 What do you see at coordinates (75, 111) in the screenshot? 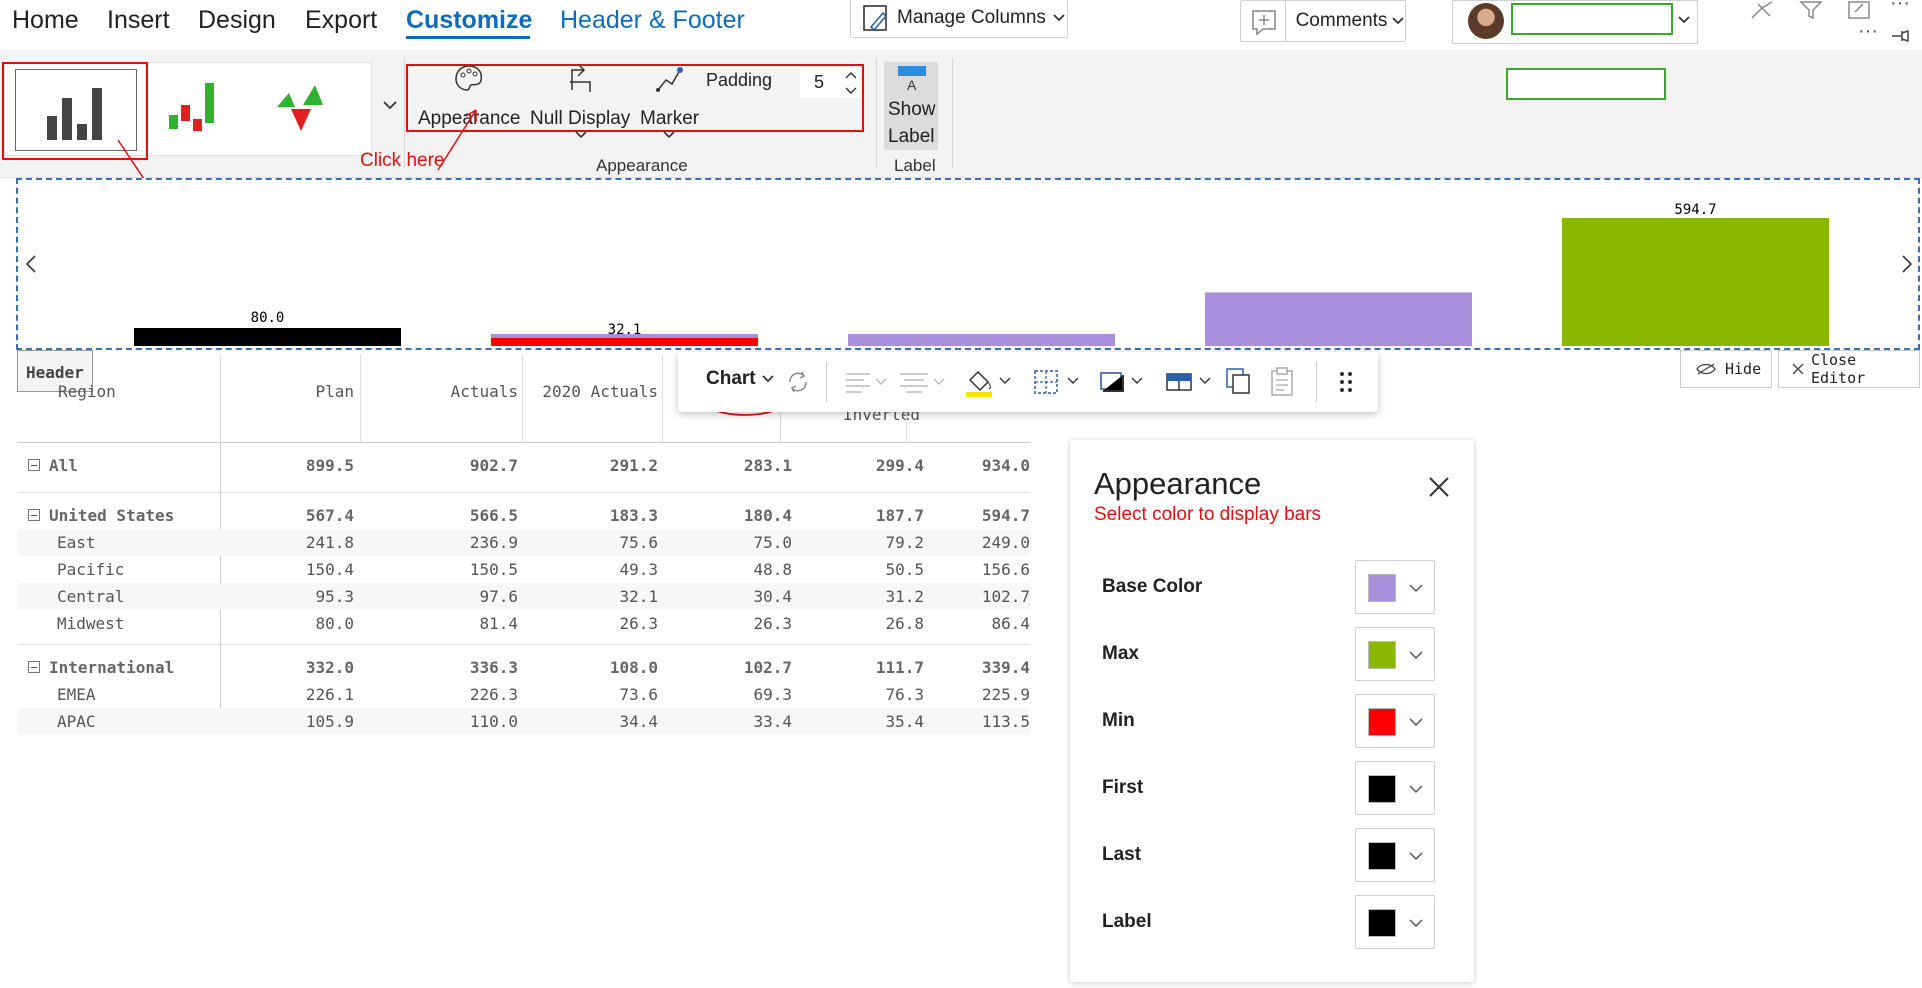
I see `annotation-box-chart-type` at bounding box center [75, 111].